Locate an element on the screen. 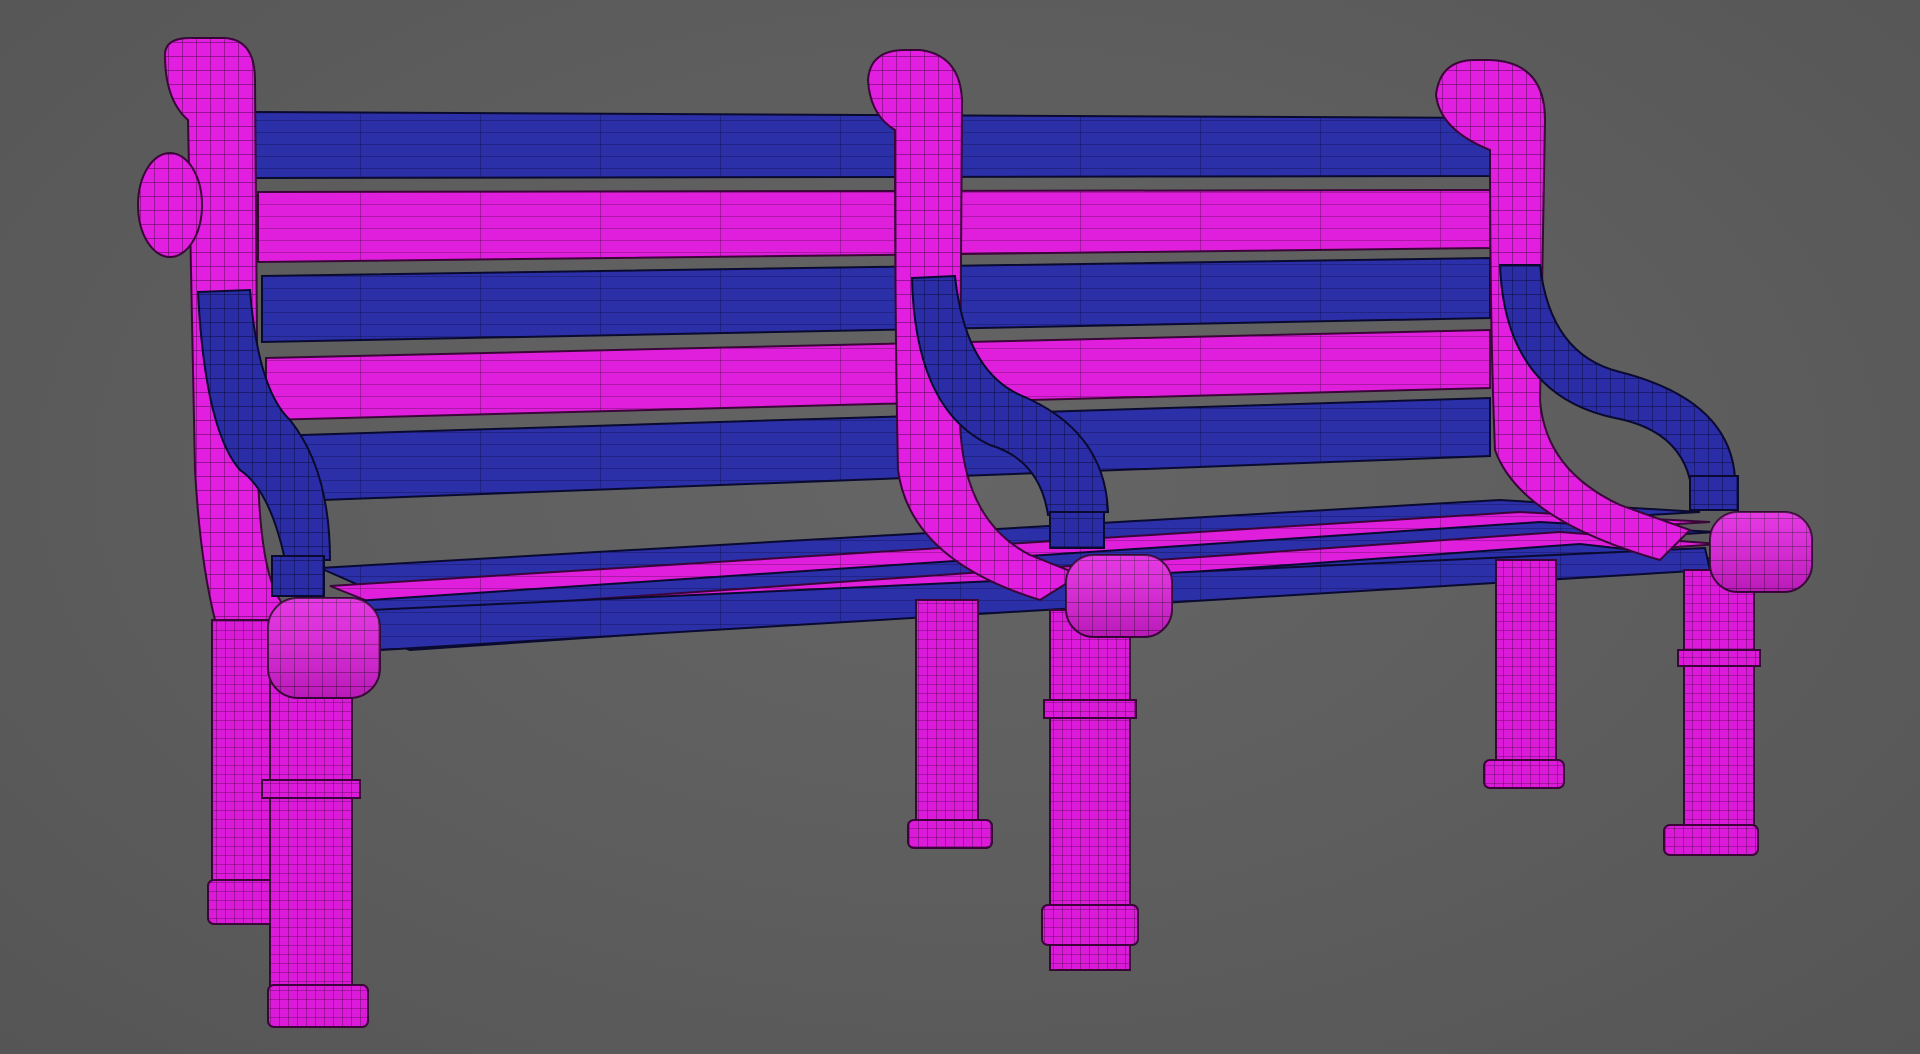 Image resolution: width=1920 pixels, height=1054 pixels. leg-right-back is located at coordinates (1526, 663).